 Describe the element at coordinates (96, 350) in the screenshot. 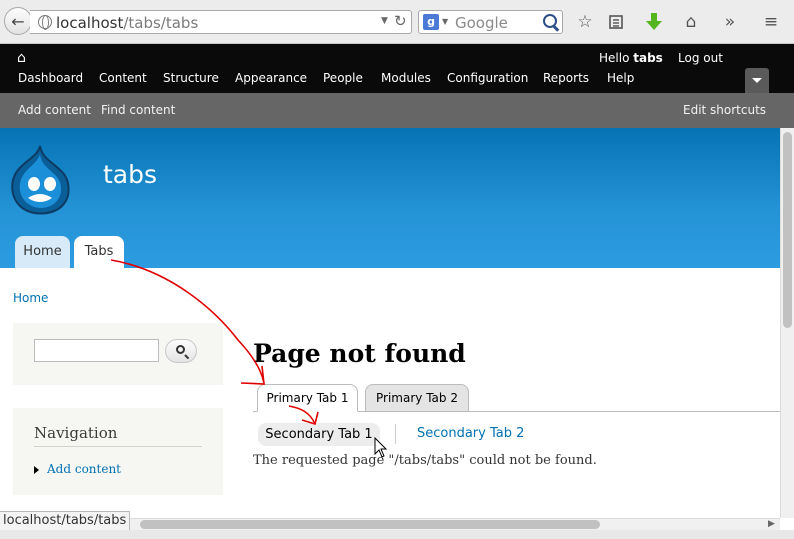

I see `search-input` at that location.